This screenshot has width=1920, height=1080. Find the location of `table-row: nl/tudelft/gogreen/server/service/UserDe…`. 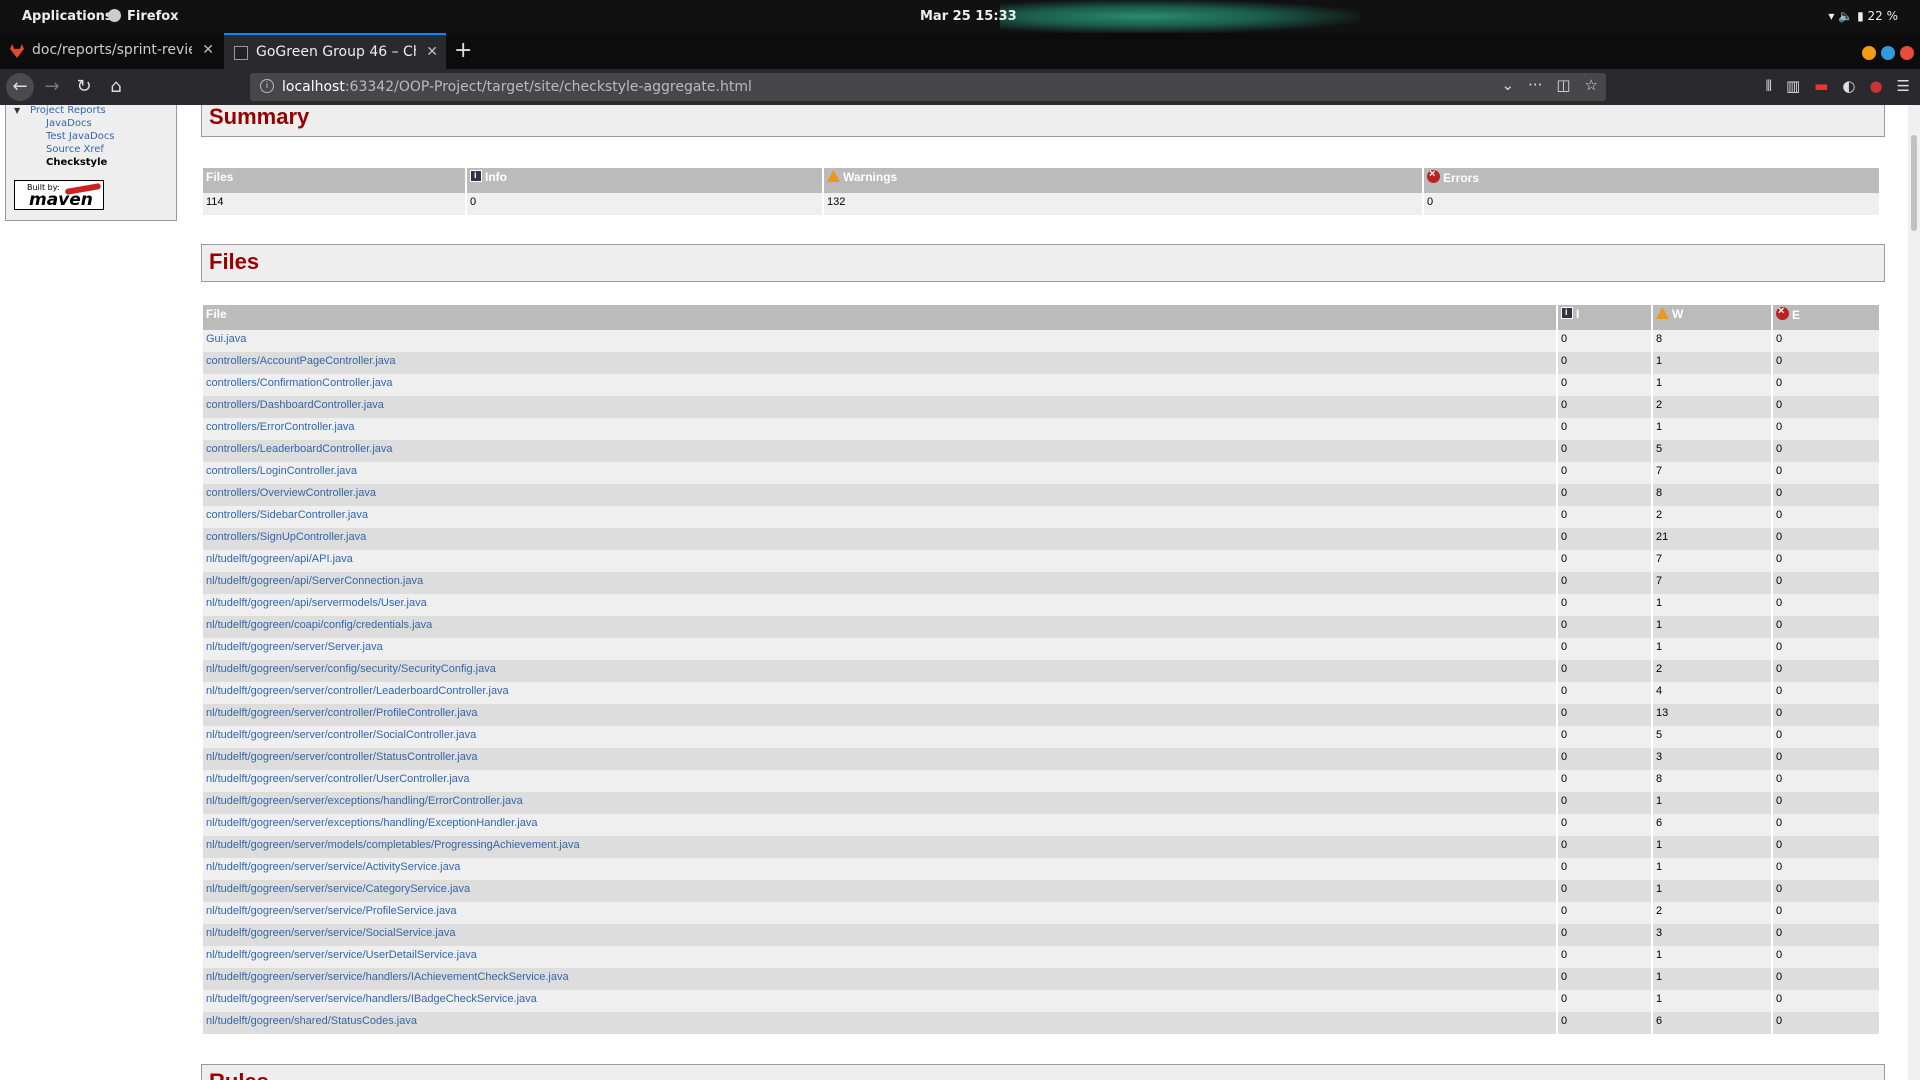

table-row: nl/tudelft/gogreen/server/service/UserDe… is located at coordinates (1041, 957).